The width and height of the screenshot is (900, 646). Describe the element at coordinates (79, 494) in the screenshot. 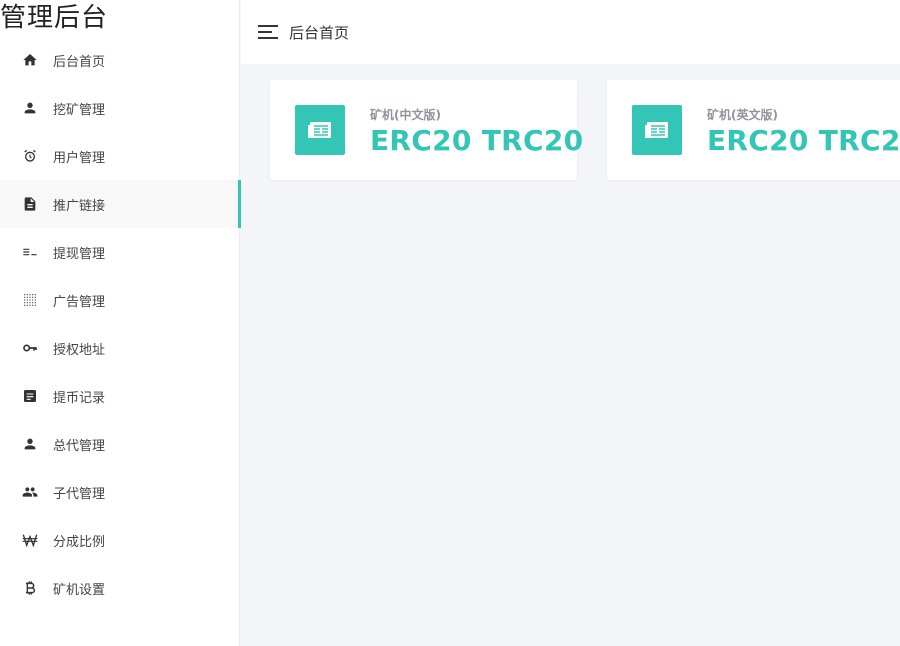

I see `sidebar-item-label: 子代管理` at that location.